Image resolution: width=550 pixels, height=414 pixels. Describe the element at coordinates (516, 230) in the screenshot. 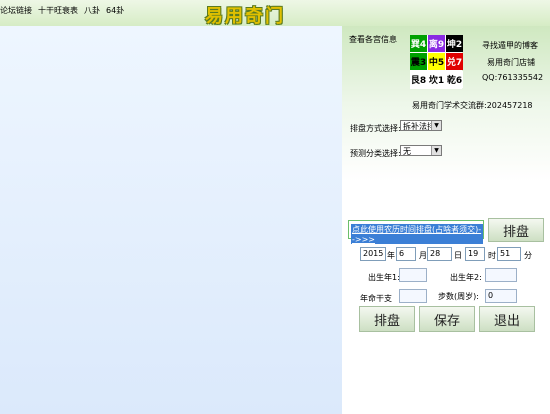

I see `paipan-top-button: 排盘` at that location.